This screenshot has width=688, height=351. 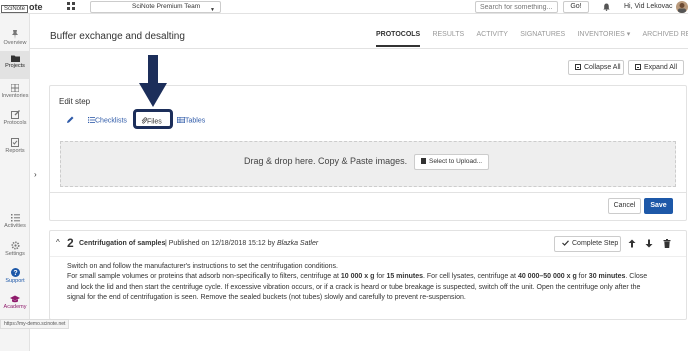 What do you see at coordinates (492, 35) in the screenshot?
I see `tab-activity: ACTIVITY` at bounding box center [492, 35].